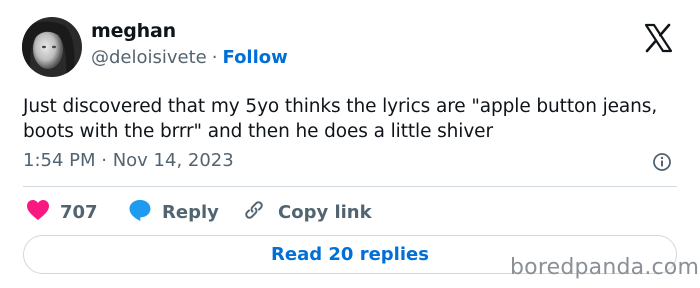 The height and width of the screenshot is (288, 700). I want to click on watermark: boredpanda.com, so click(605, 267).